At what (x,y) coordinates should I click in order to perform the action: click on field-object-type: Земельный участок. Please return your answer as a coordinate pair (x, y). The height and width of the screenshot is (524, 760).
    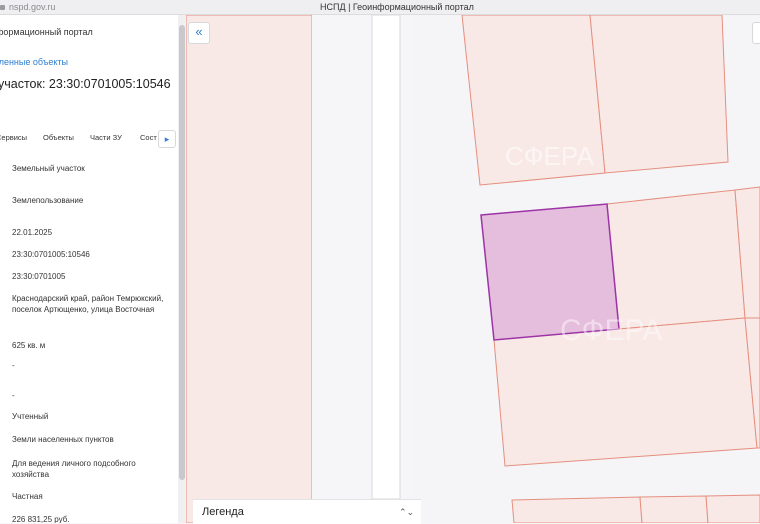
    Looking at the image, I should click on (48, 168).